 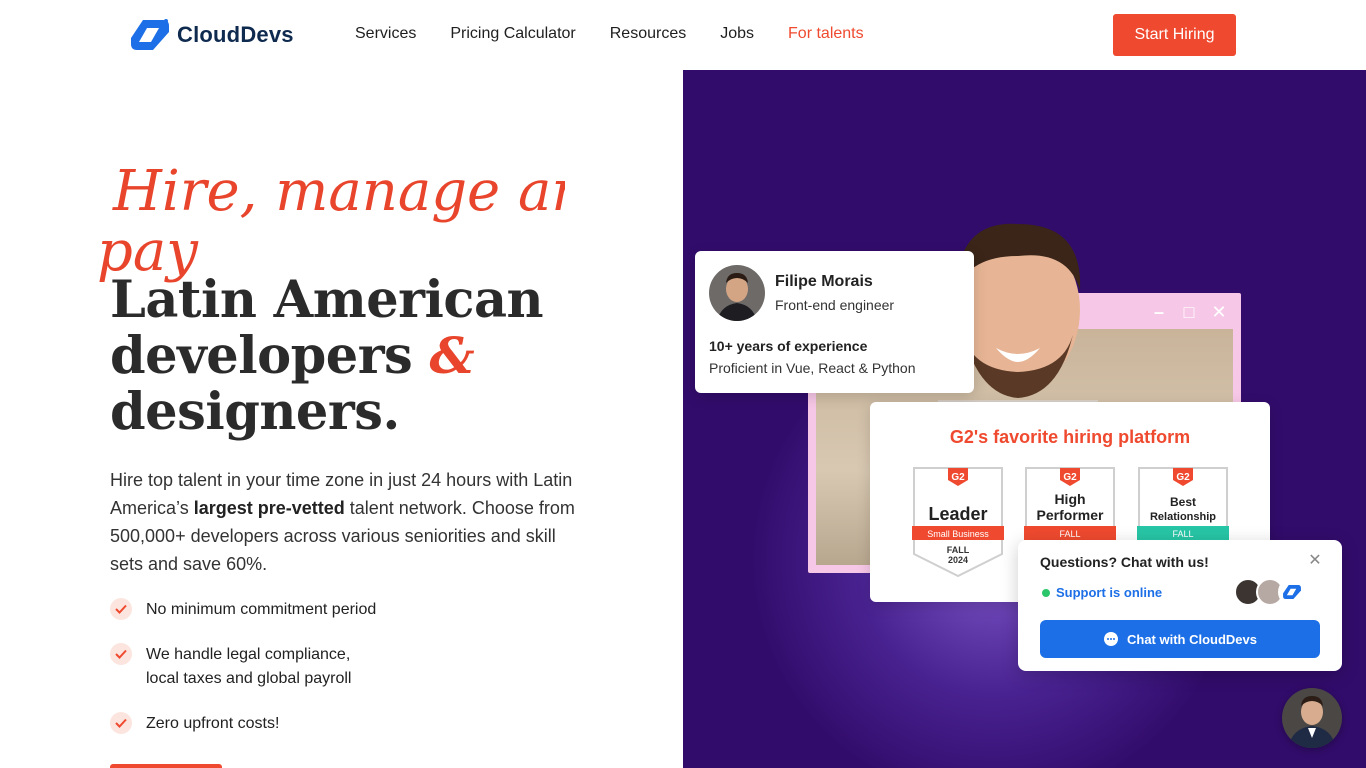 I want to click on minimize-icon: –, so click(x=1158, y=312).